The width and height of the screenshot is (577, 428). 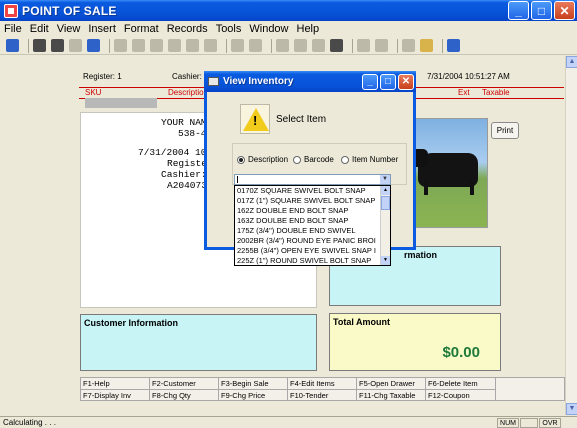 I want to click on list-item: 162Z DOUBLE END BOLT SNAP, so click(x=292, y=211).